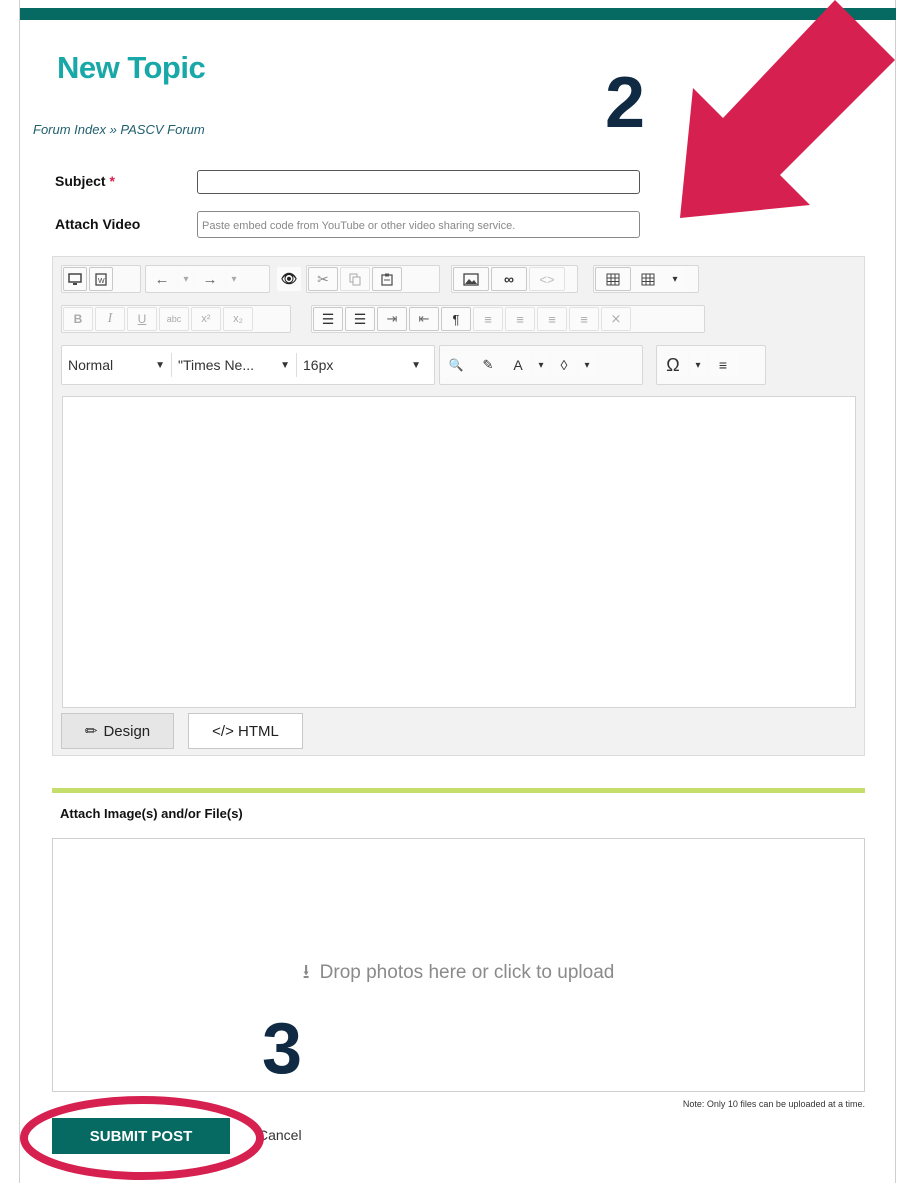  I want to click on unlink-icon: <>, so click(547, 279).